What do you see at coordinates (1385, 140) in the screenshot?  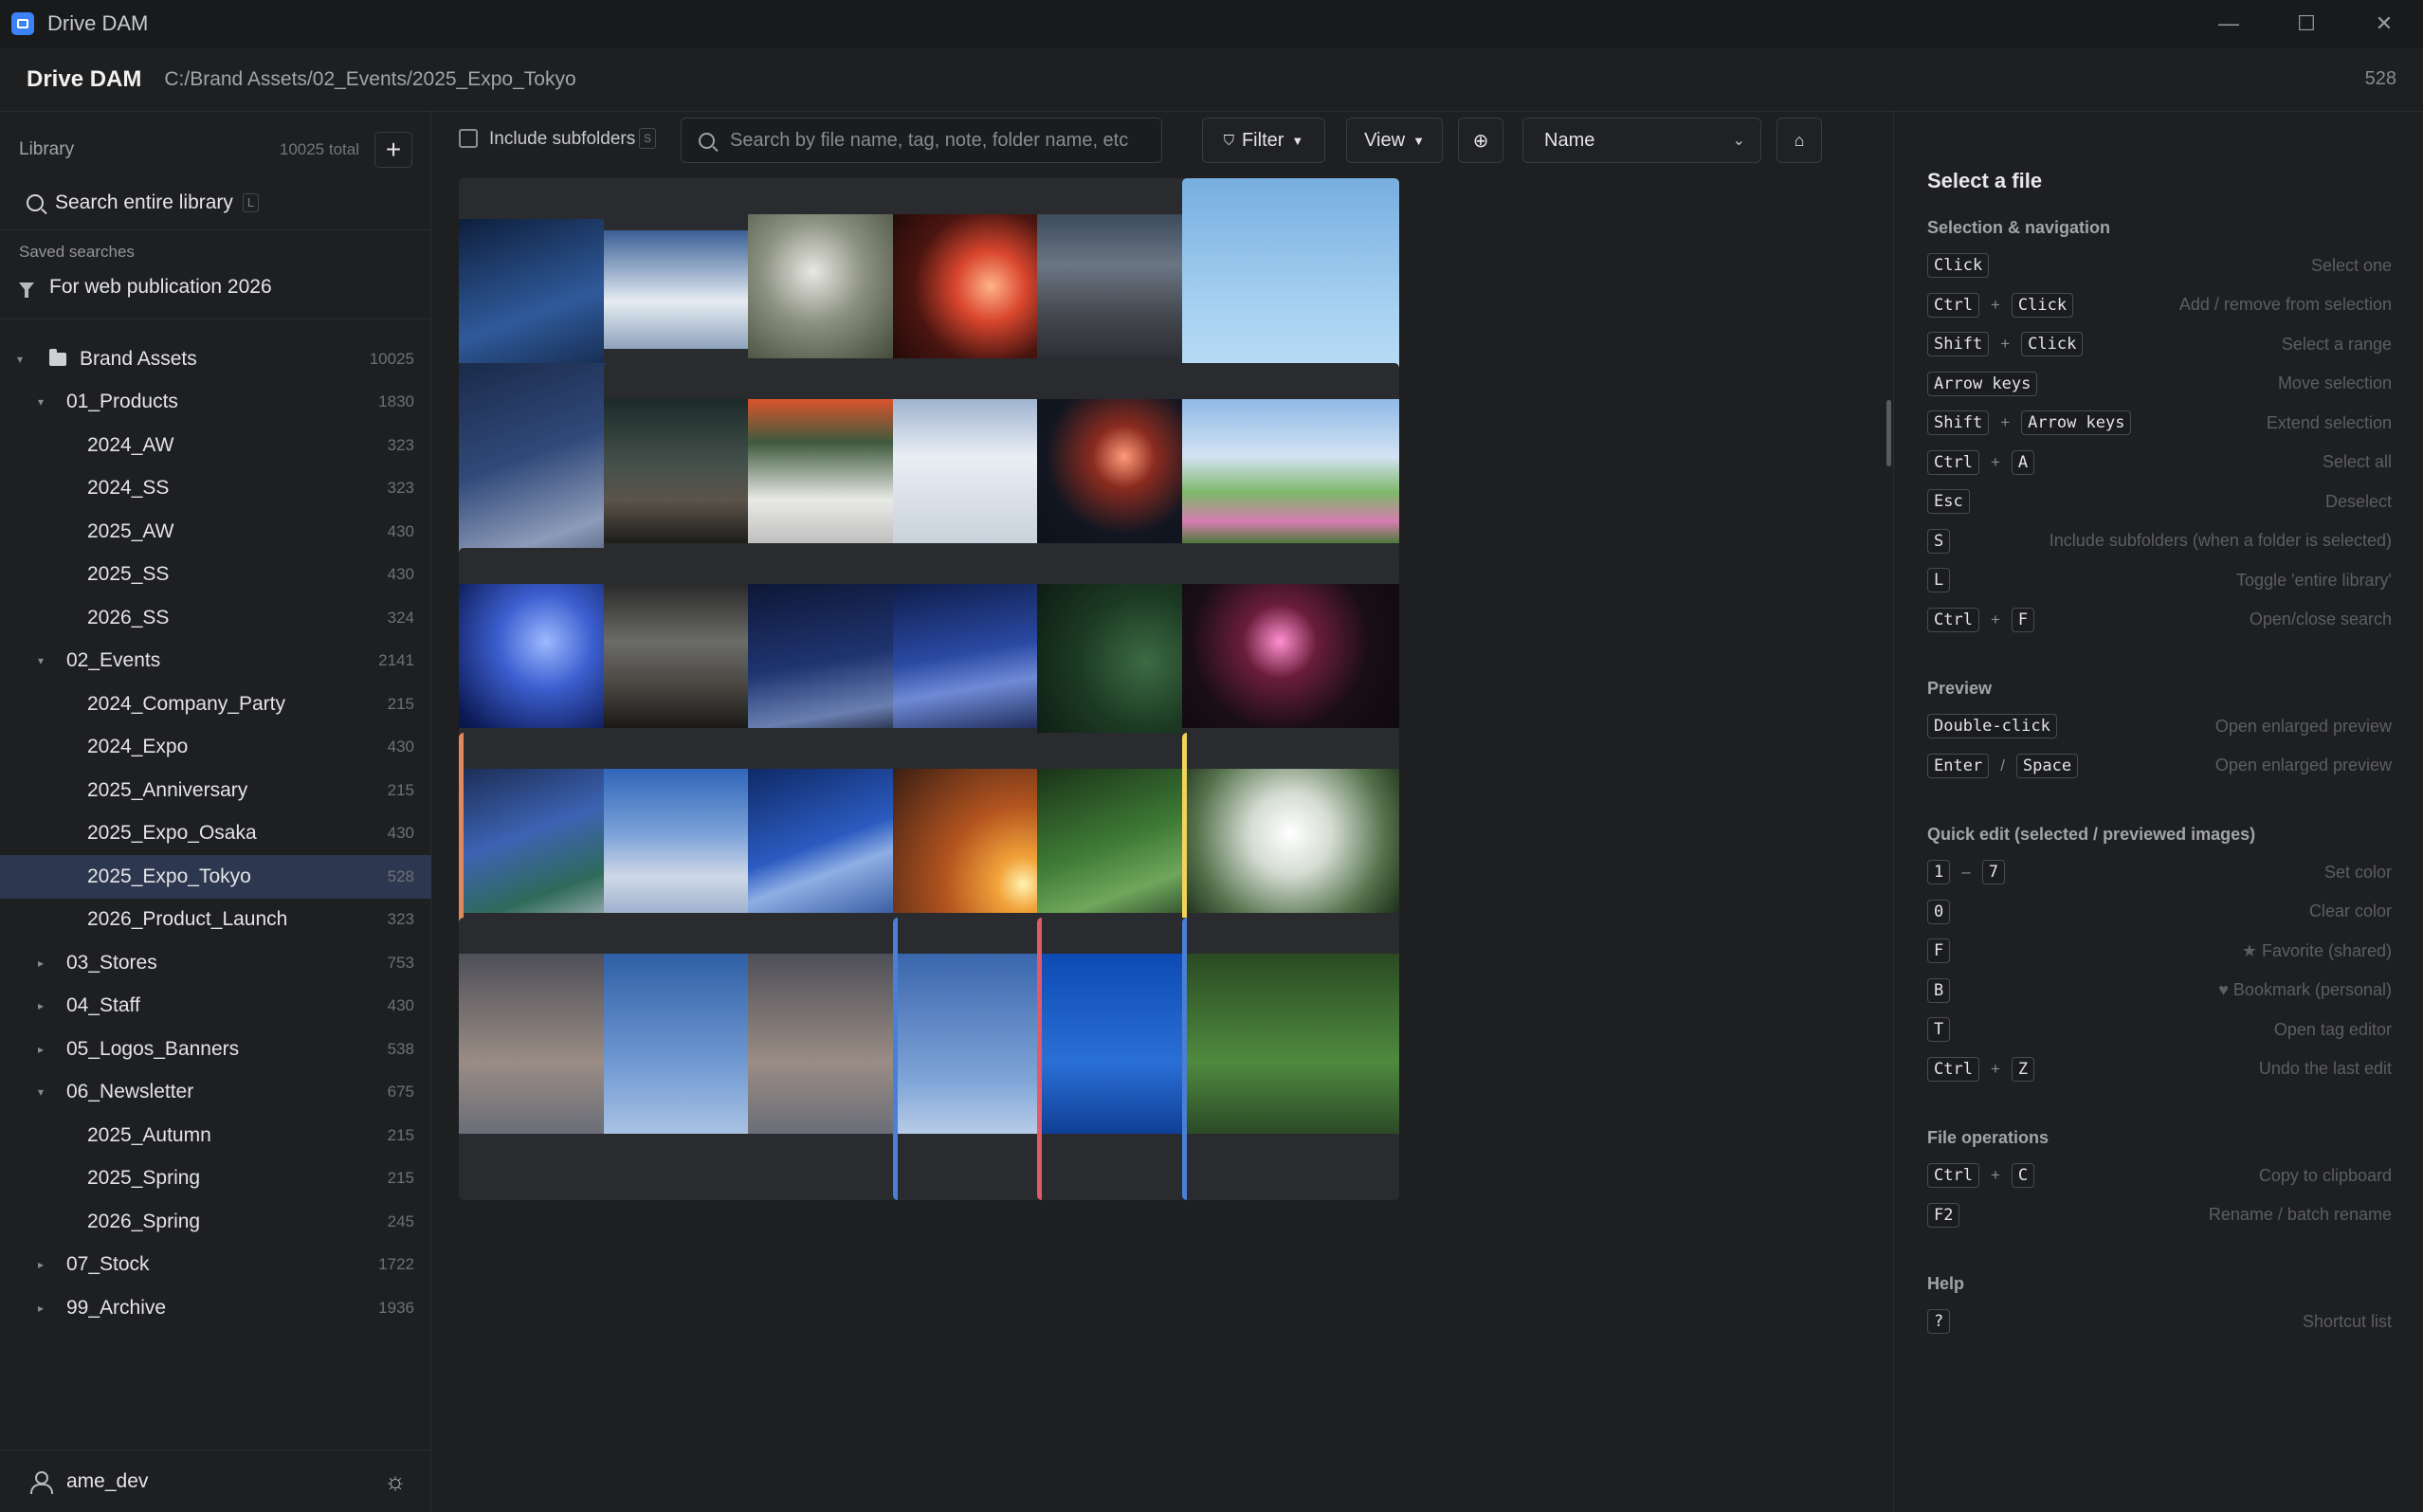 I see `view-label: View` at bounding box center [1385, 140].